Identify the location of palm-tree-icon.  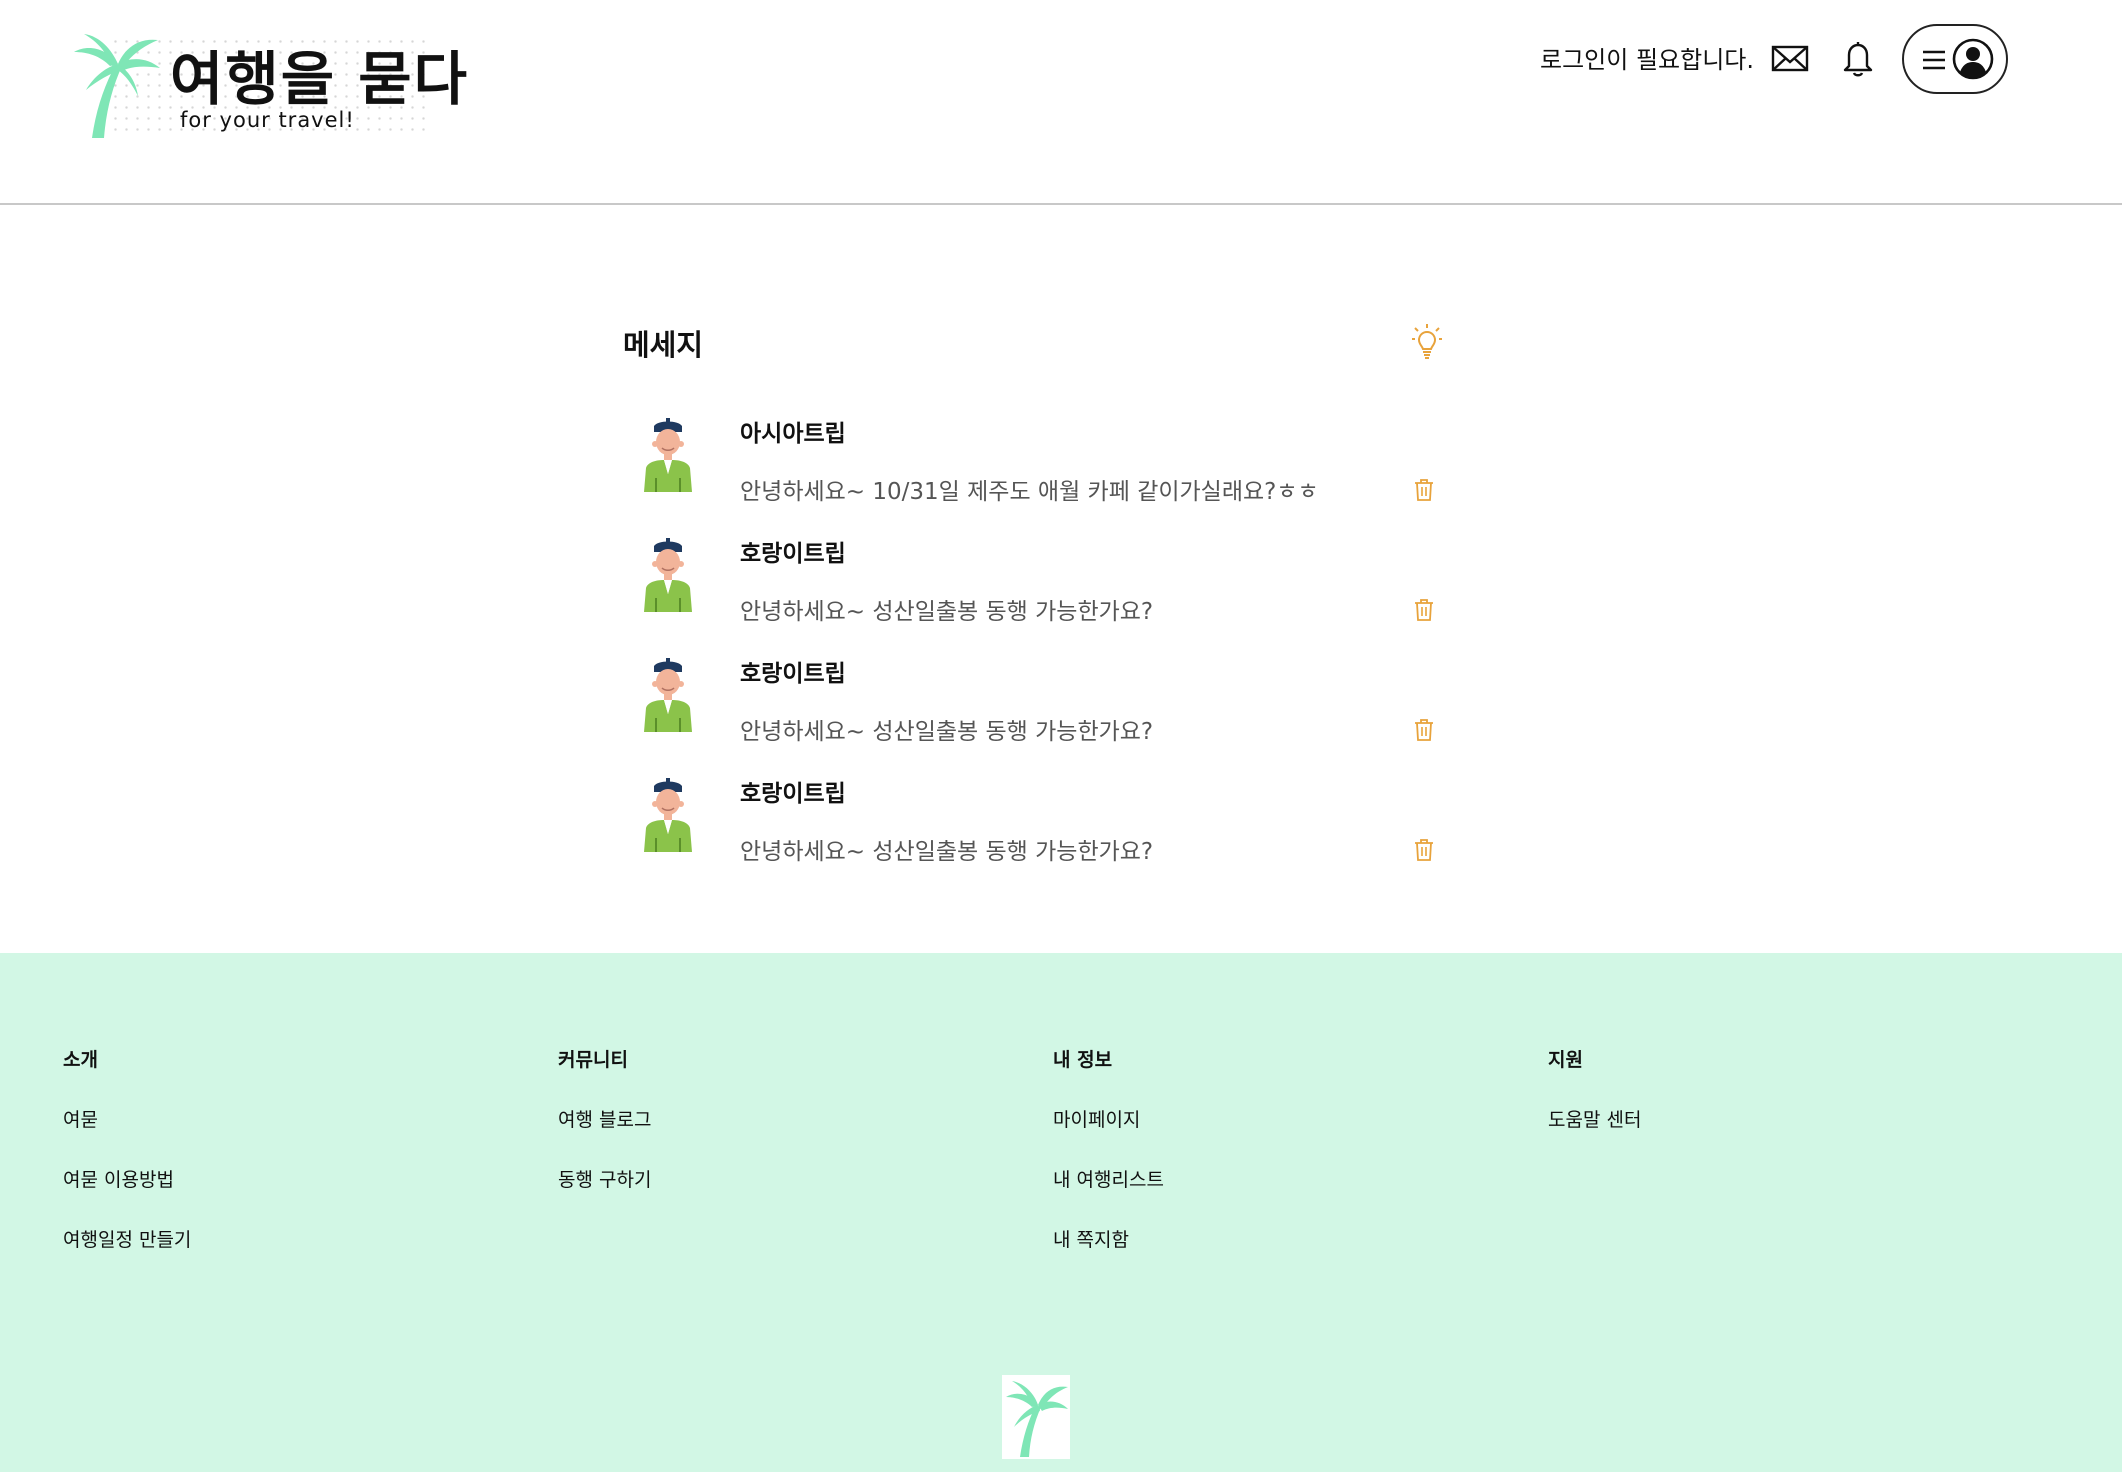
(117, 86).